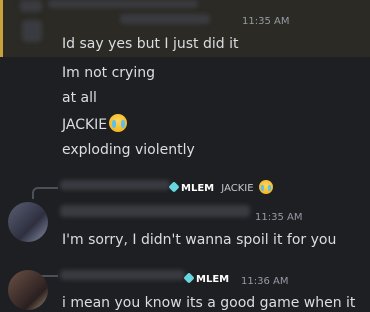 The height and width of the screenshot is (312, 370). I want to click on message-text-label: JACKIE, so click(85, 125).